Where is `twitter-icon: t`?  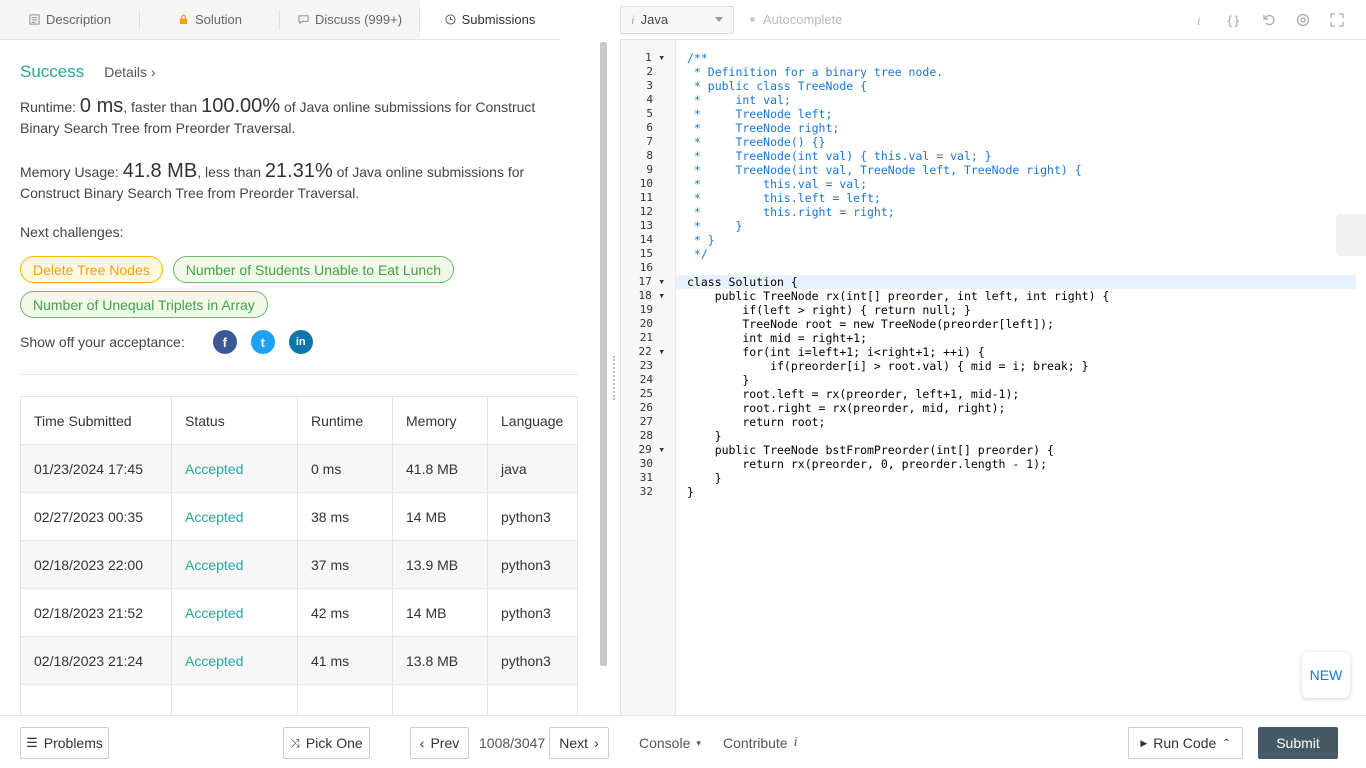 twitter-icon: t is located at coordinates (262, 342).